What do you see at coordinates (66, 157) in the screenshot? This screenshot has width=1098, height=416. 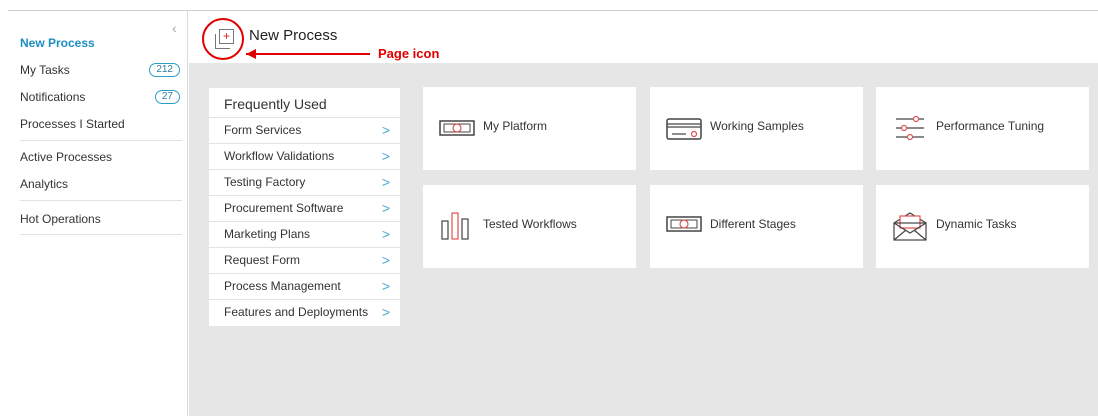 I see `sidebar-item-label: Active Processes` at bounding box center [66, 157].